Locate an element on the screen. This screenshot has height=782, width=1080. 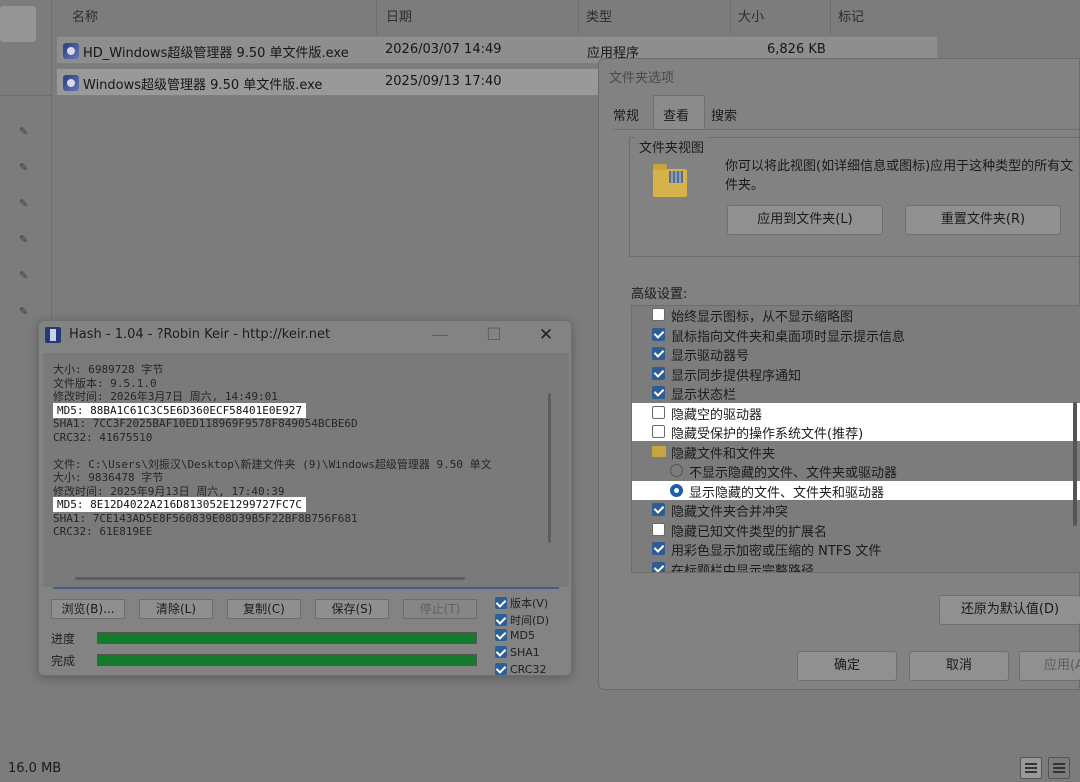
nav-selected-item is located at coordinates (18, 24).